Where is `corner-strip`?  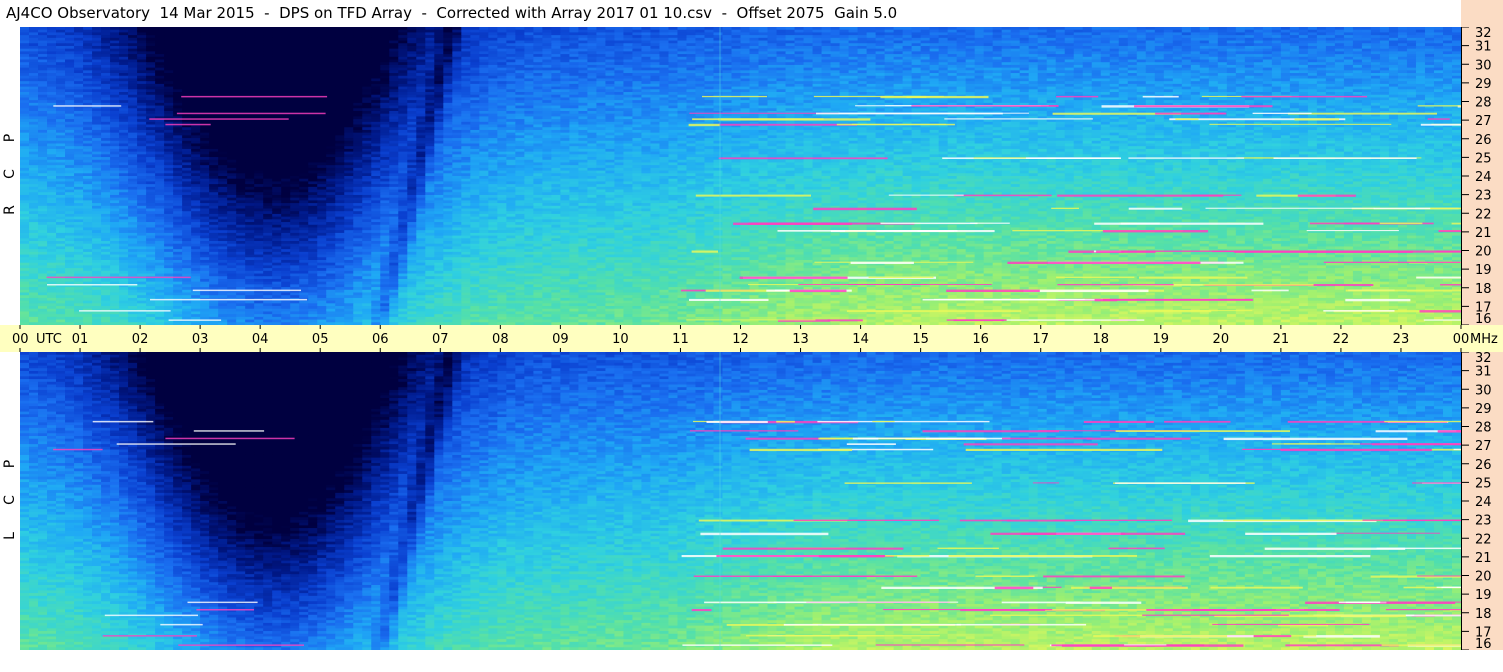
corner-strip is located at coordinates (1482, 13).